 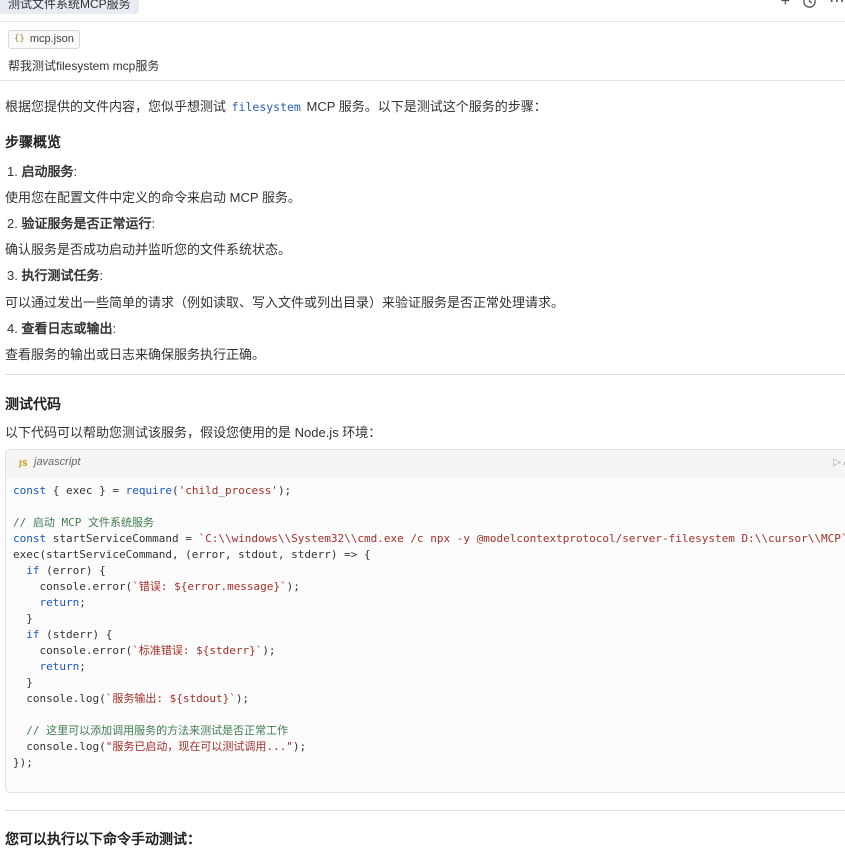 I want to click on history-icon, so click(x=809, y=6).